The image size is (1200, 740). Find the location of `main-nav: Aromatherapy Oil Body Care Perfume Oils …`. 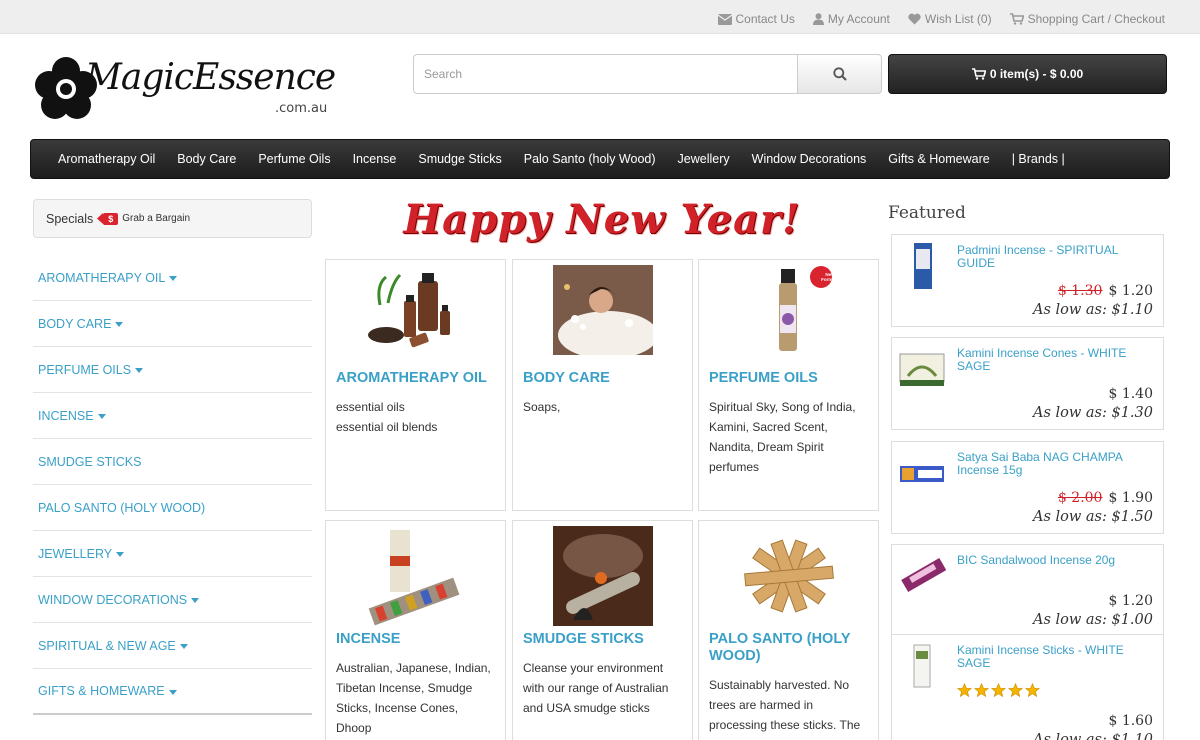

main-nav: Aromatherapy Oil Body Care Perfume Oils … is located at coordinates (600, 159).